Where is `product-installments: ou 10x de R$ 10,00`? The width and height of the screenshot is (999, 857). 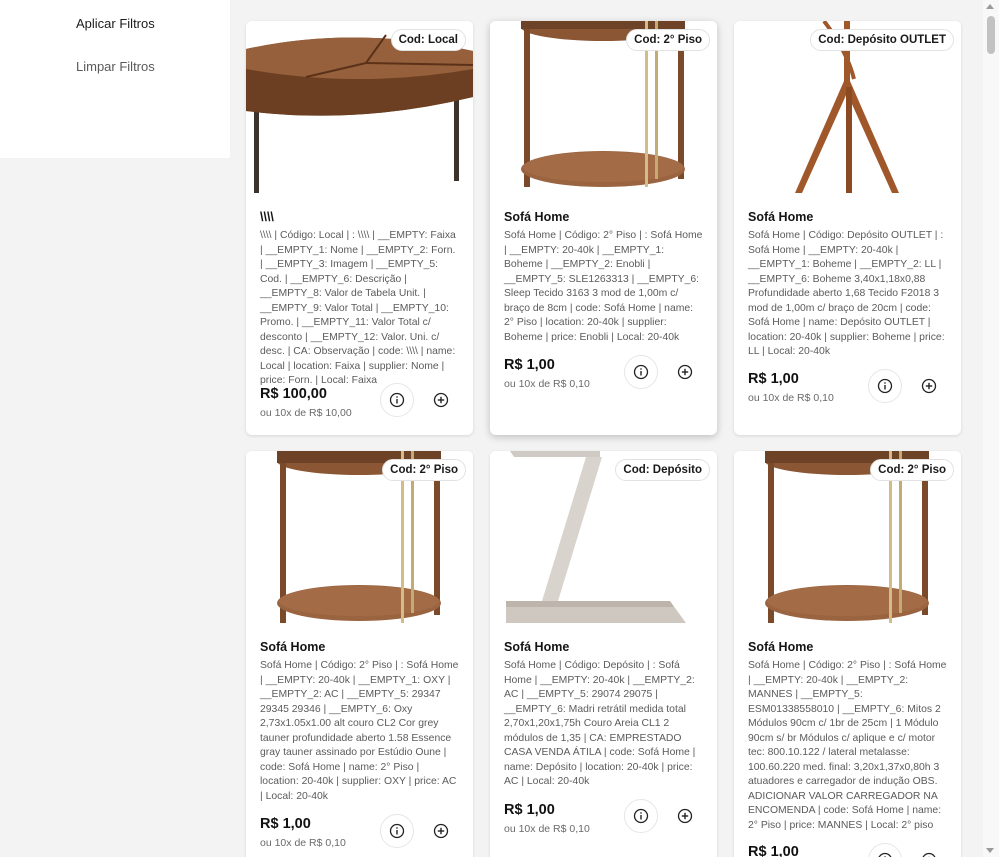
product-installments: ou 10x de R$ 10,00 is located at coordinates (306, 413).